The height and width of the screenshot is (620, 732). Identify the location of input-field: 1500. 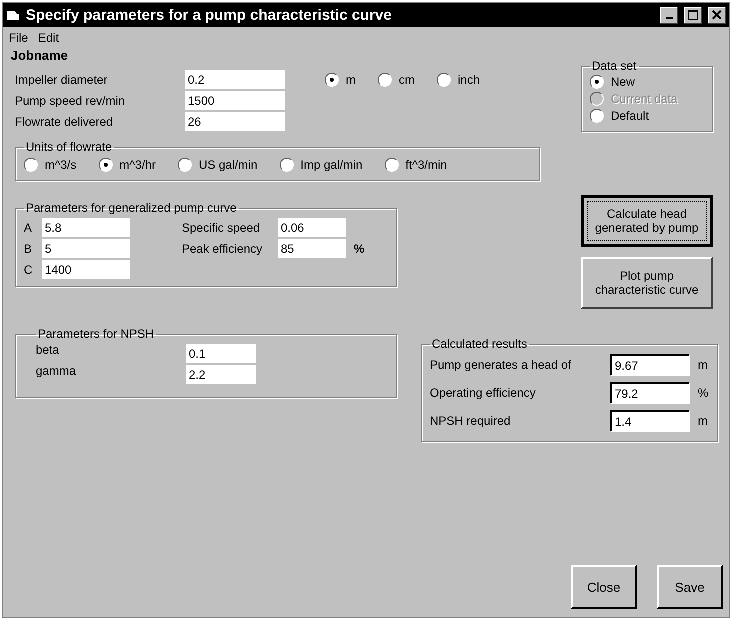
(235, 100).